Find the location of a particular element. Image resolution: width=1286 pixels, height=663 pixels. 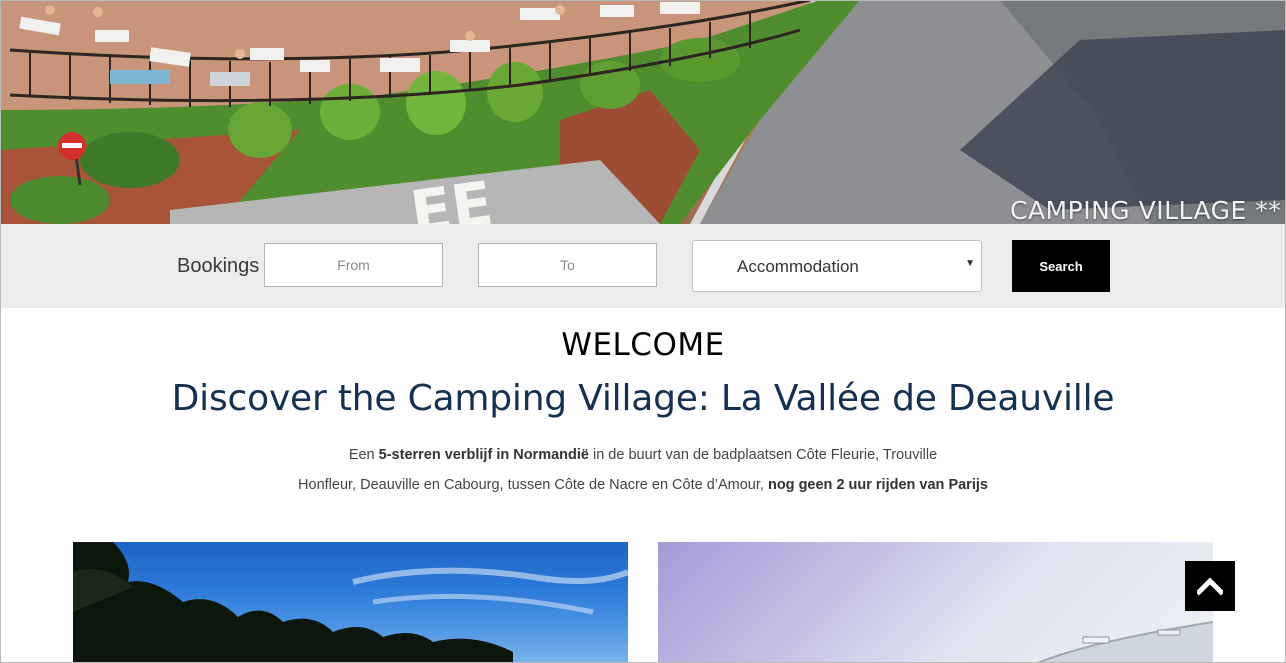

intro-text: Een is located at coordinates (363, 455).